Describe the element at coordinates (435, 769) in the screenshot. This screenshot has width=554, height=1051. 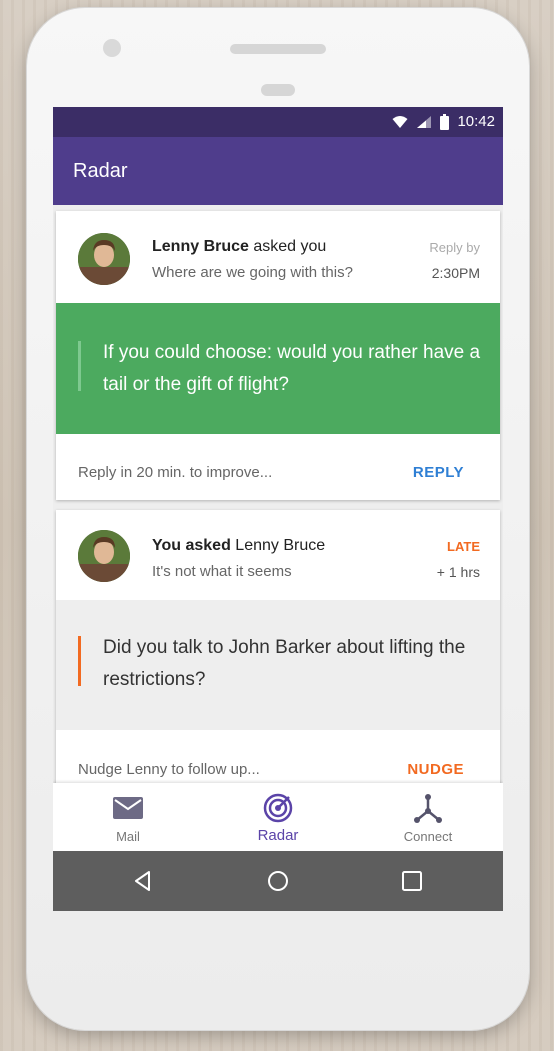
I see `nudge-button: NUDGE` at that location.